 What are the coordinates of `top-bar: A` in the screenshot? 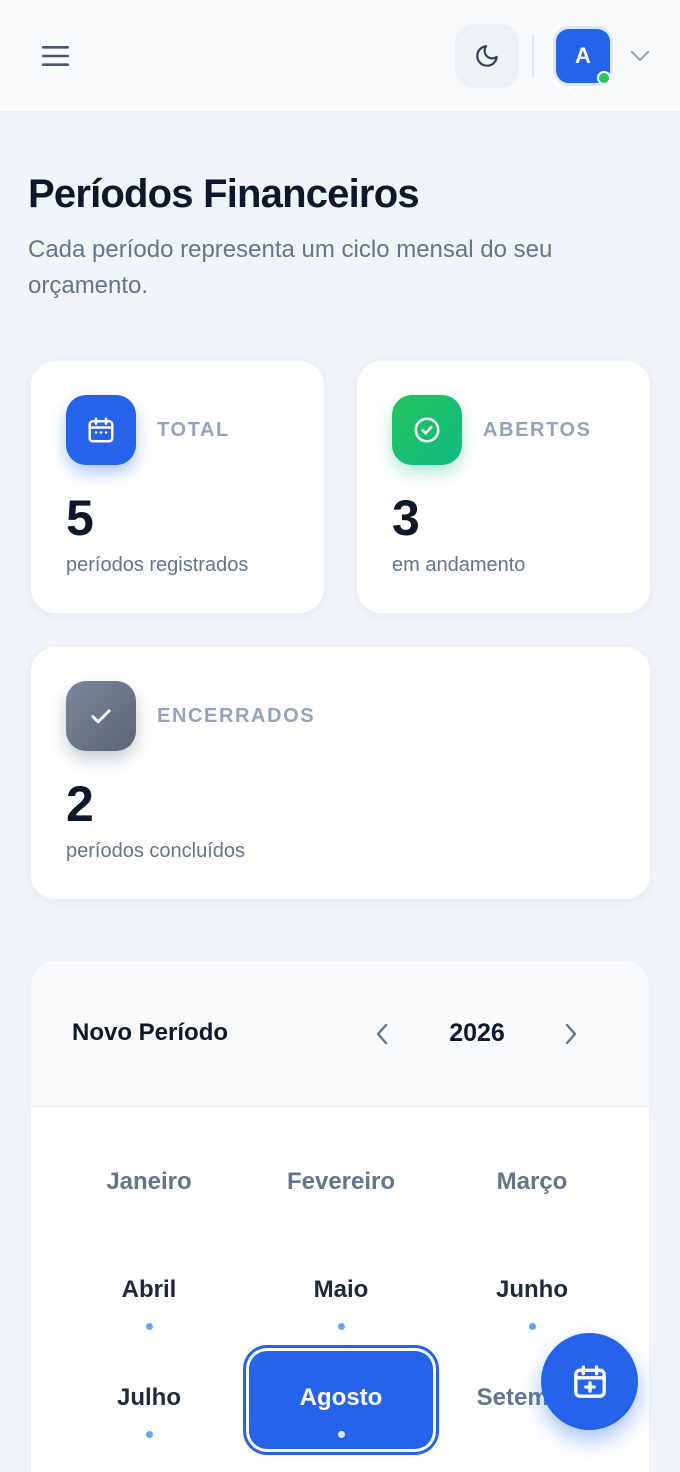 It's located at (340, 56).